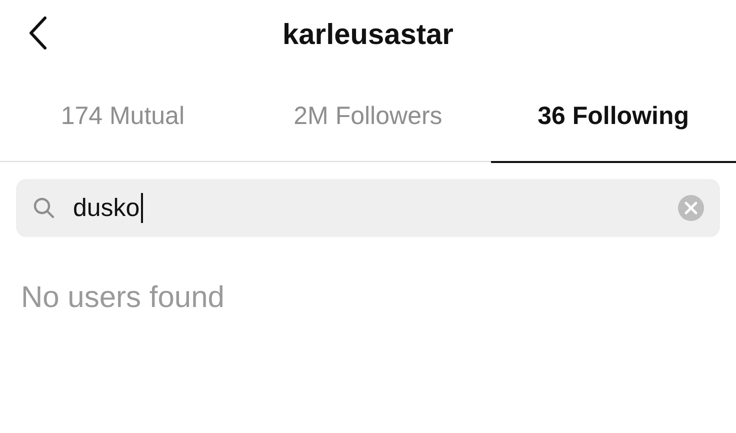  I want to click on search-field: dusko, so click(368, 208).